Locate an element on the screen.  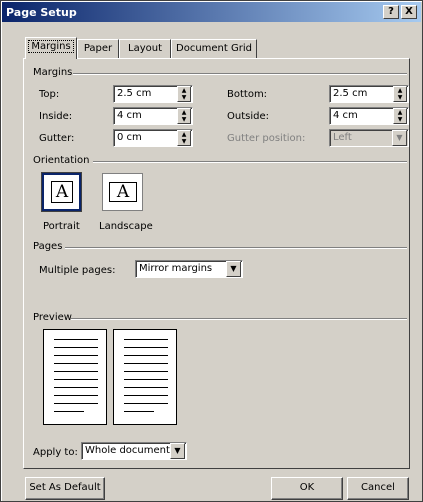
preview-divider is located at coordinates (239, 319).